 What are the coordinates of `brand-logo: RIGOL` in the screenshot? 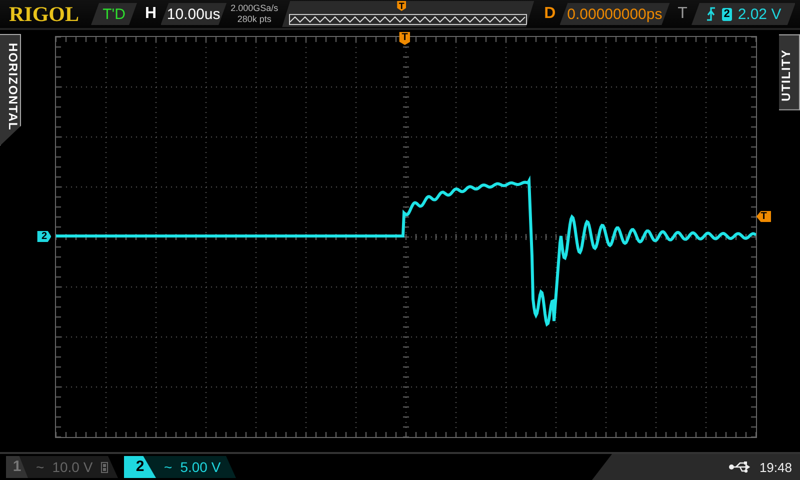 It's located at (44, 14).